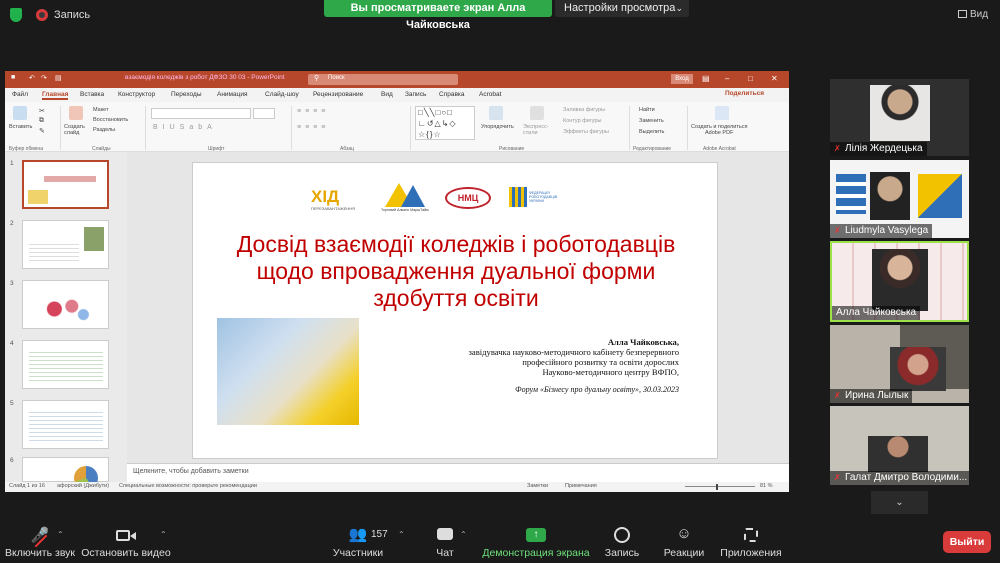  Describe the element at coordinates (536, 535) in the screenshot. I see `share-screen-icon: ↑` at that location.